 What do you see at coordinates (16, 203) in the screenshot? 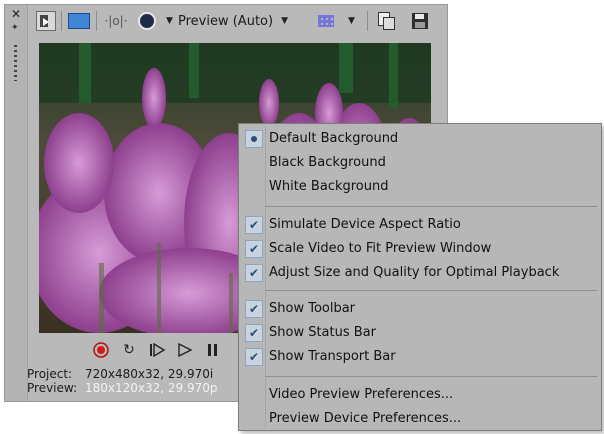
I see `docking-grip: ✕ ✦` at bounding box center [16, 203].